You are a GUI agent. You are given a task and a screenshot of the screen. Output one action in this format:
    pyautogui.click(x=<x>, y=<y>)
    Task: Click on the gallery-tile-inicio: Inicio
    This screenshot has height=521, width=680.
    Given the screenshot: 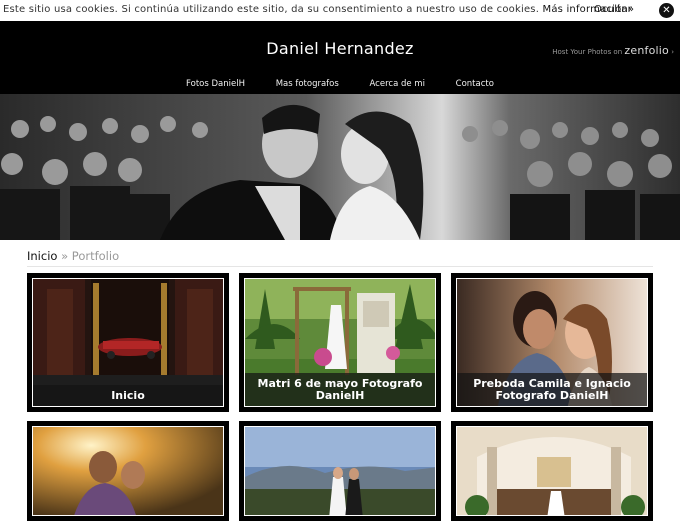 What is the action you would take?
    pyautogui.click(x=128, y=342)
    